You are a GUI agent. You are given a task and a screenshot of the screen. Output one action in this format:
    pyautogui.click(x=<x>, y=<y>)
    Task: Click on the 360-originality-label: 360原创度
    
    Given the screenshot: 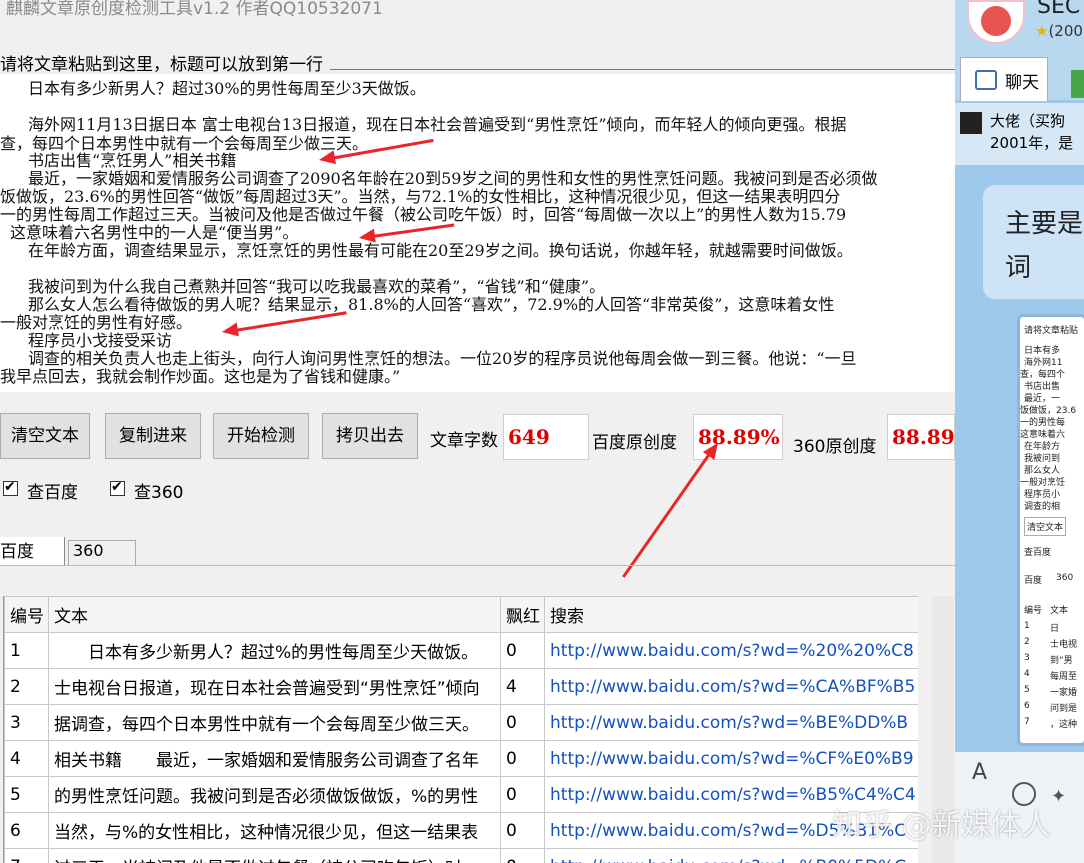 What is the action you would take?
    pyautogui.click(x=835, y=447)
    